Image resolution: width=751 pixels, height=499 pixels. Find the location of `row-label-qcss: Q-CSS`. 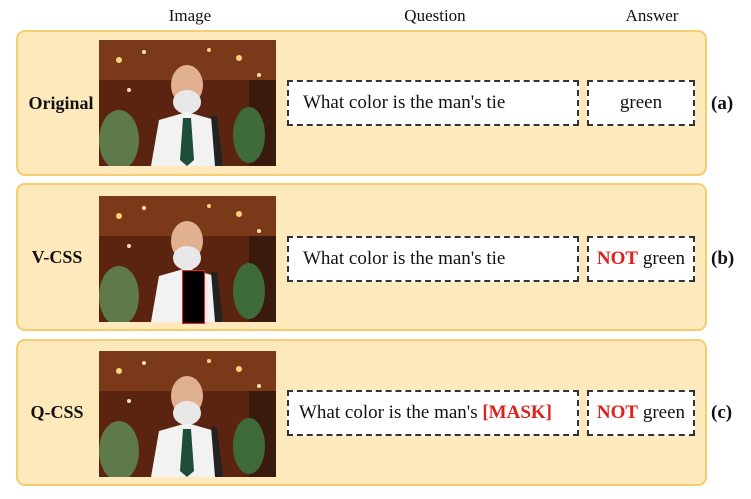

row-label-qcss: Q-CSS is located at coordinates (57, 412).